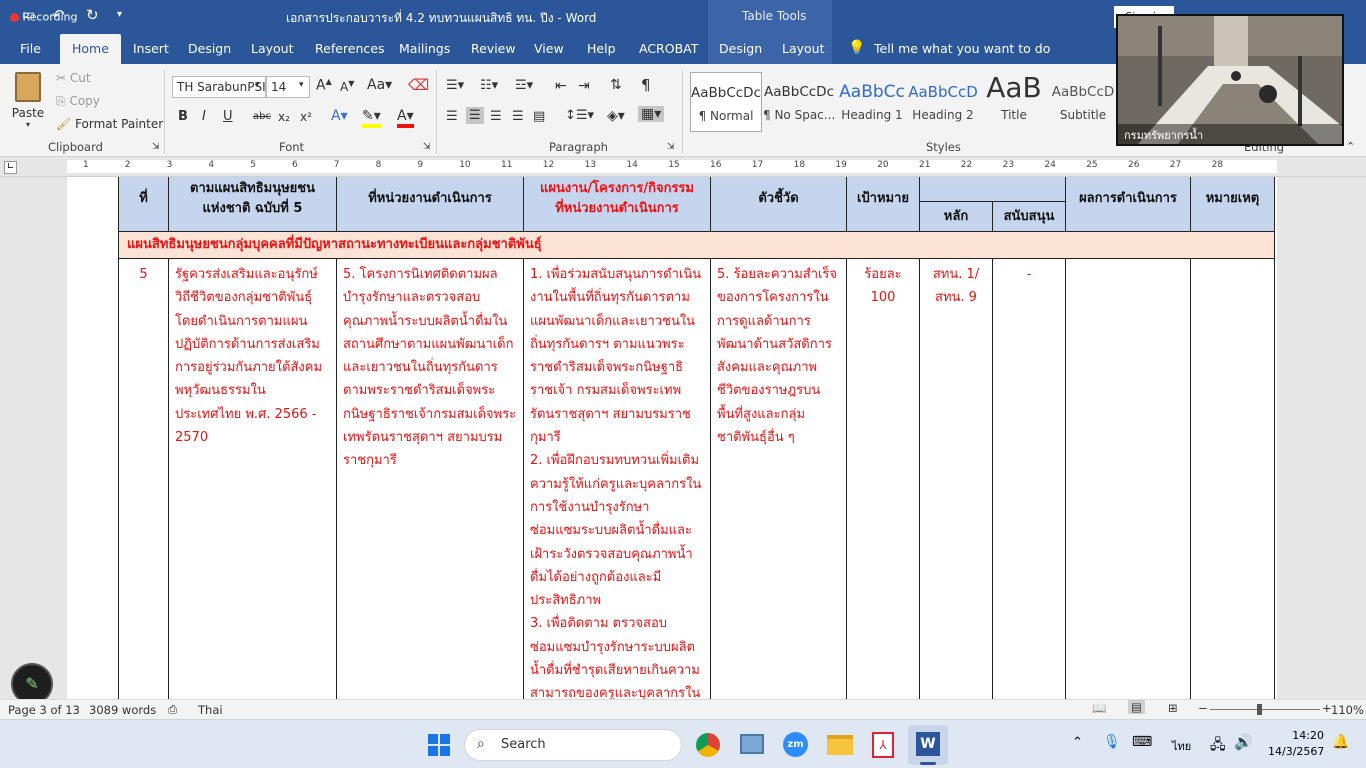 The image size is (1366, 768). I want to click on shrink-font-icon: A▼, so click(347, 86).